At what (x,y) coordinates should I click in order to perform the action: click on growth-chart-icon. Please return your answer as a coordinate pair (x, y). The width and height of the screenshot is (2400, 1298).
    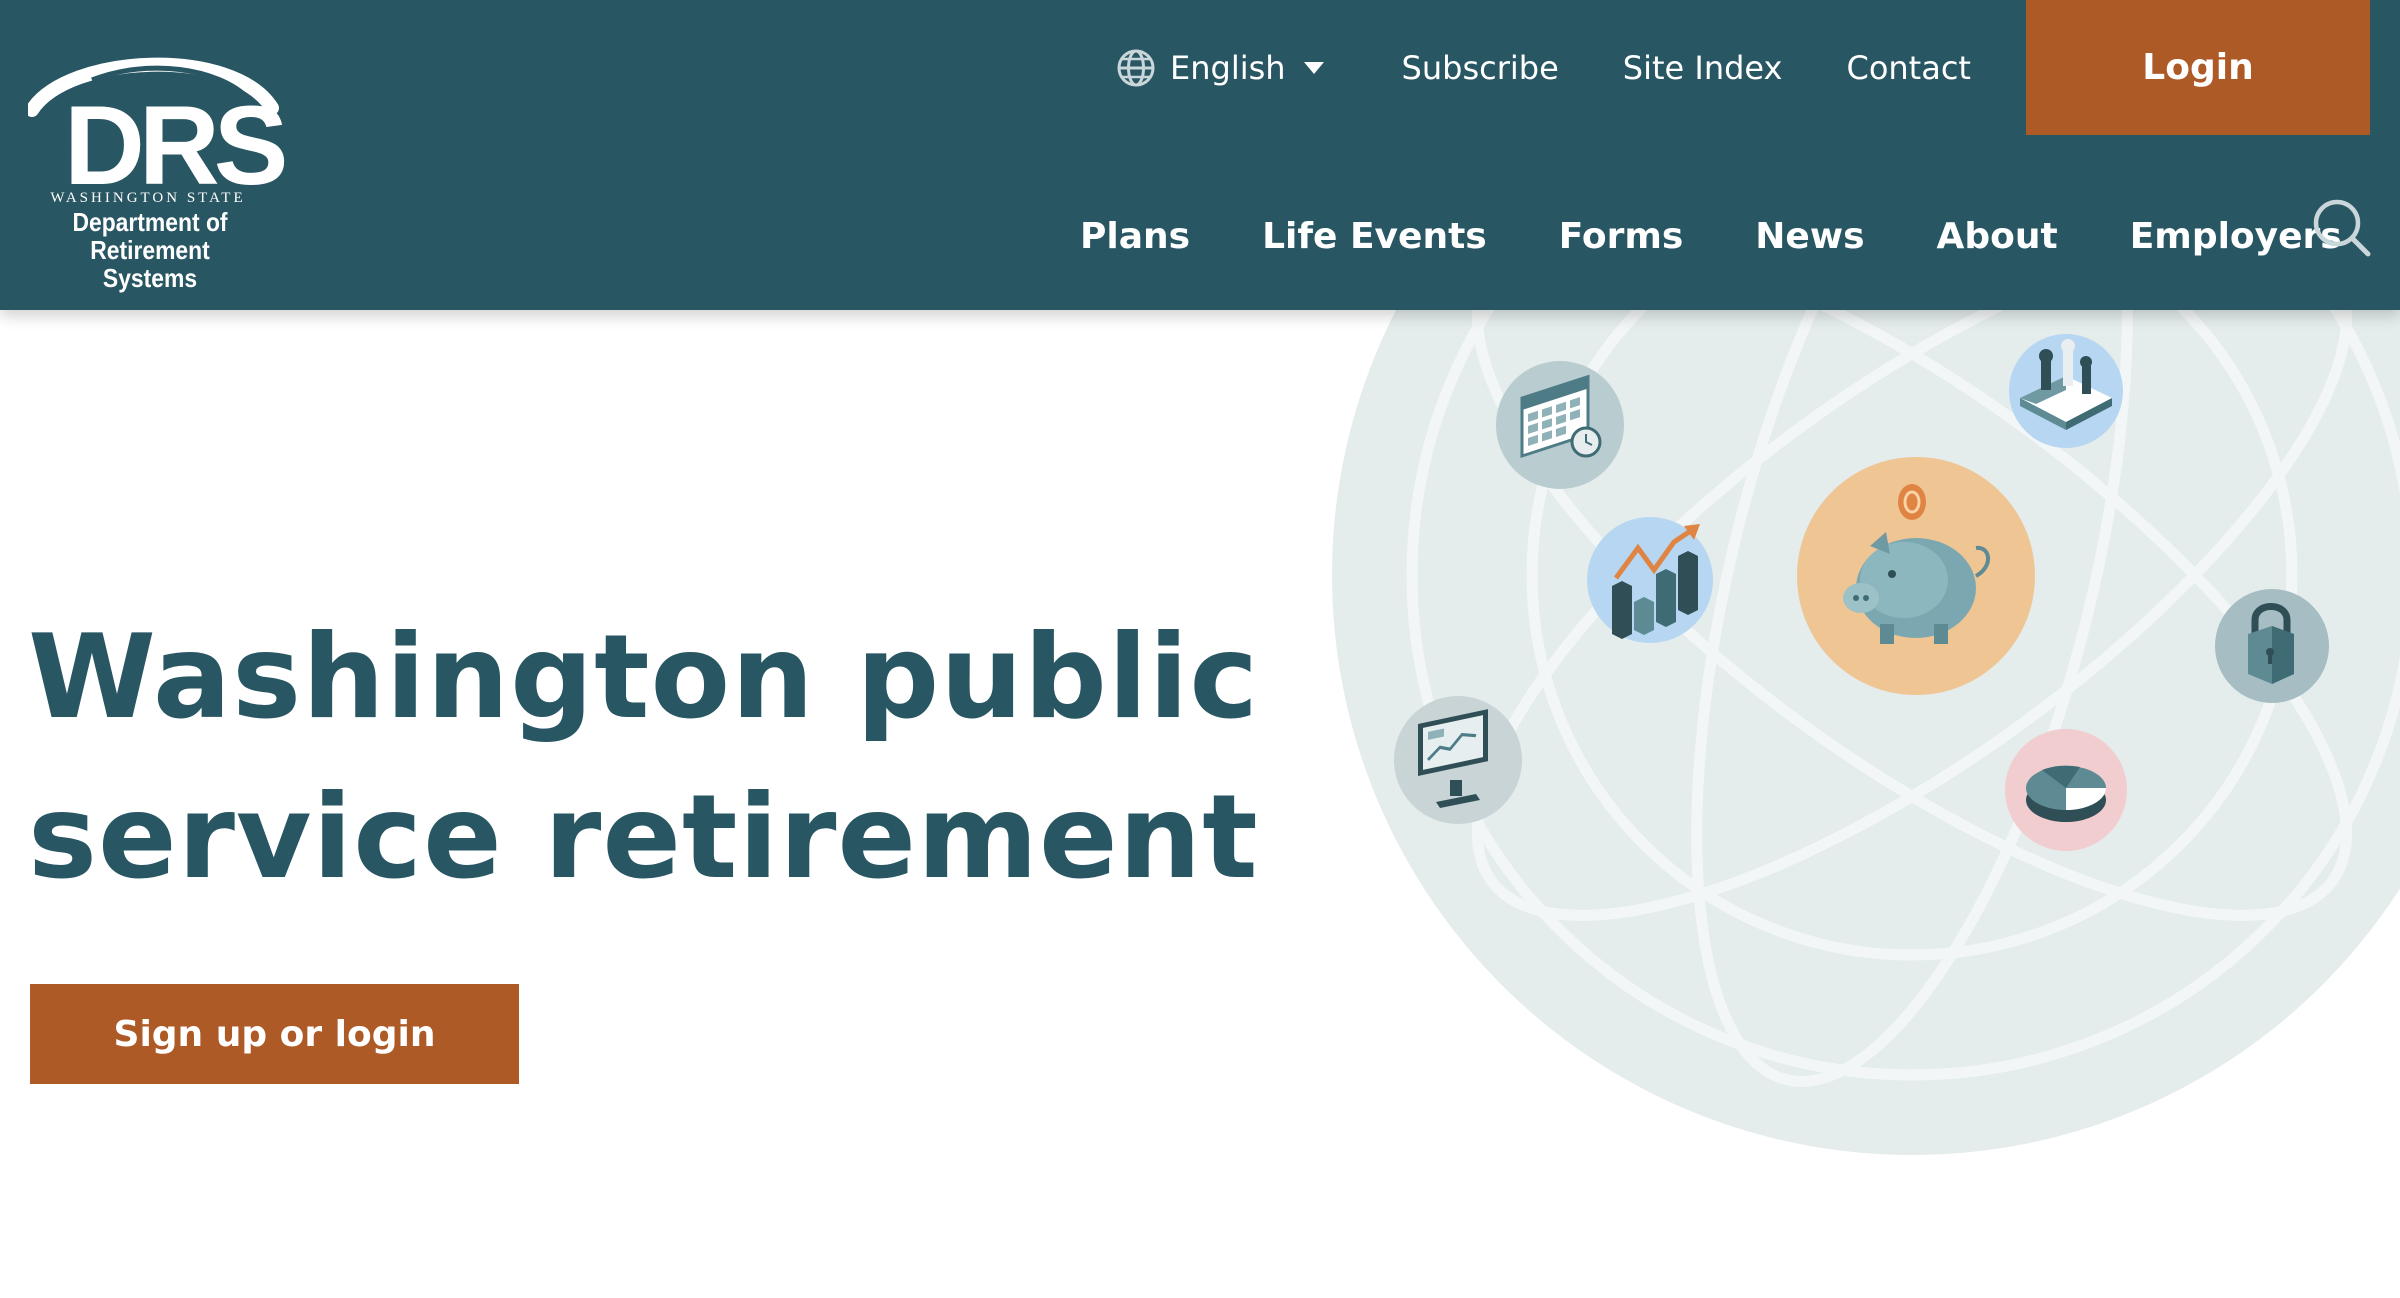
    Looking at the image, I should click on (1650, 580).